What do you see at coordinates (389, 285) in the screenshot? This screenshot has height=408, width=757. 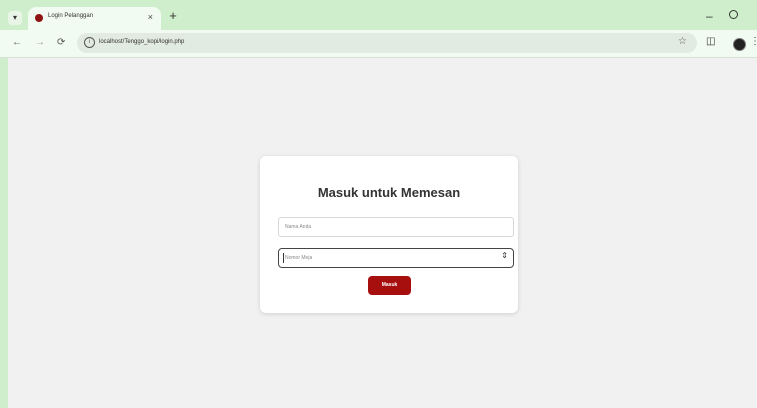 I see `submit-button: Masuk` at bounding box center [389, 285].